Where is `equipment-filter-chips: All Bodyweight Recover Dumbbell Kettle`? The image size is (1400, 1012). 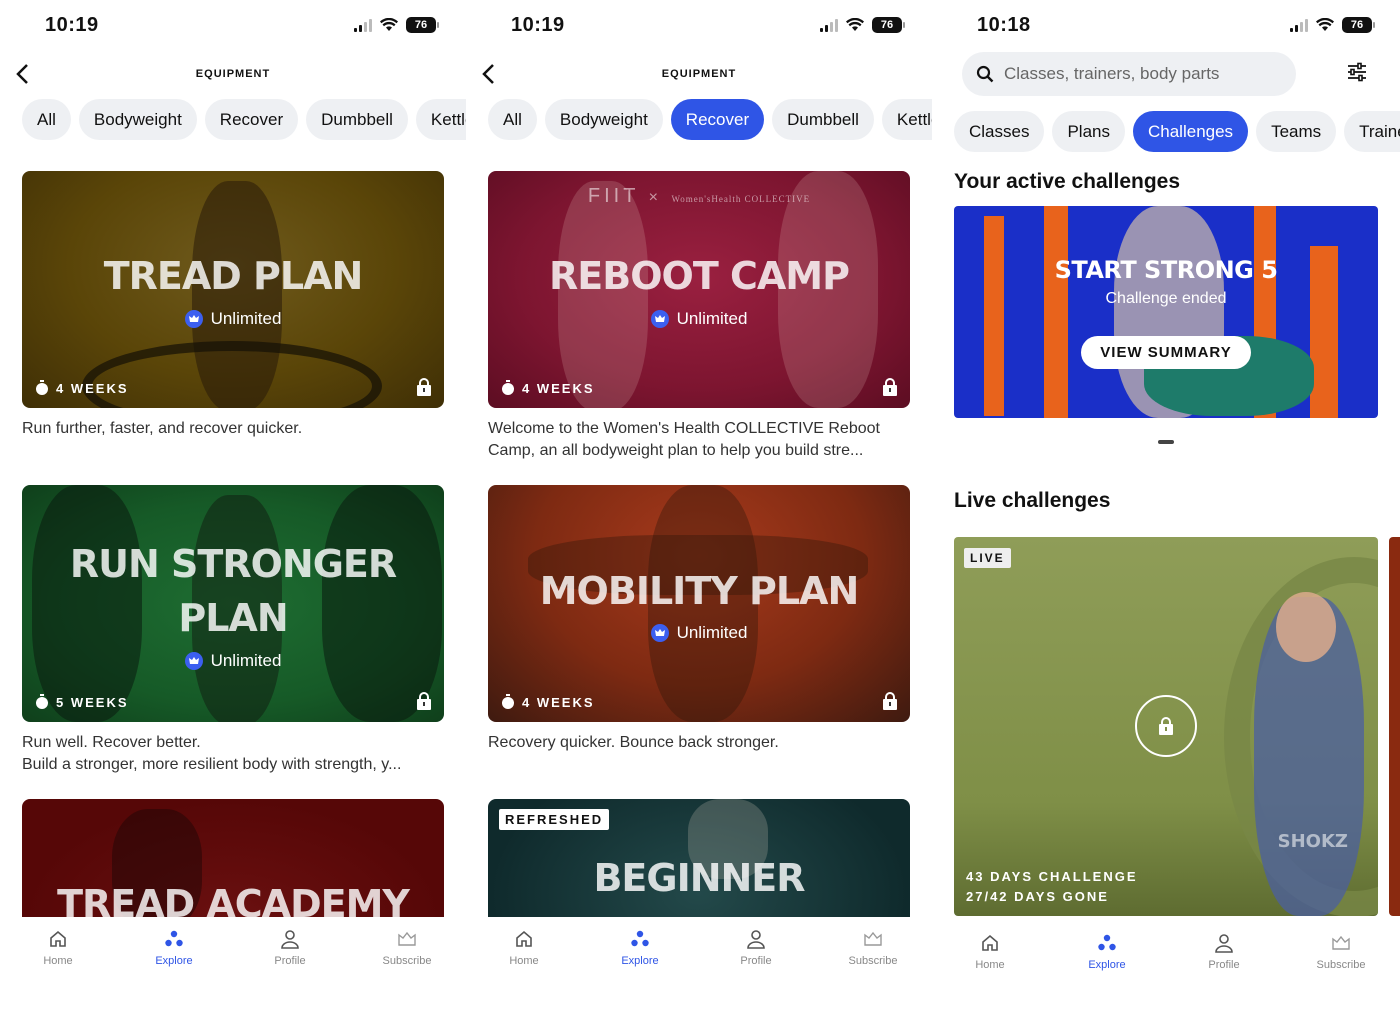 equipment-filter-chips: All Bodyweight Recover Dumbbell Kettle is located at coordinates (710, 119).